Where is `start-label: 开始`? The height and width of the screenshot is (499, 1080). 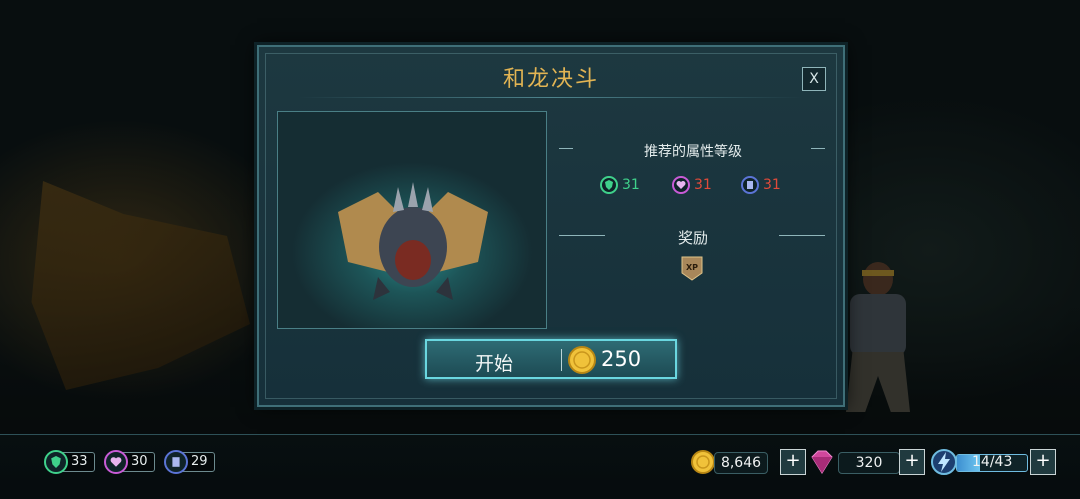 start-label: 开始 is located at coordinates (494, 364).